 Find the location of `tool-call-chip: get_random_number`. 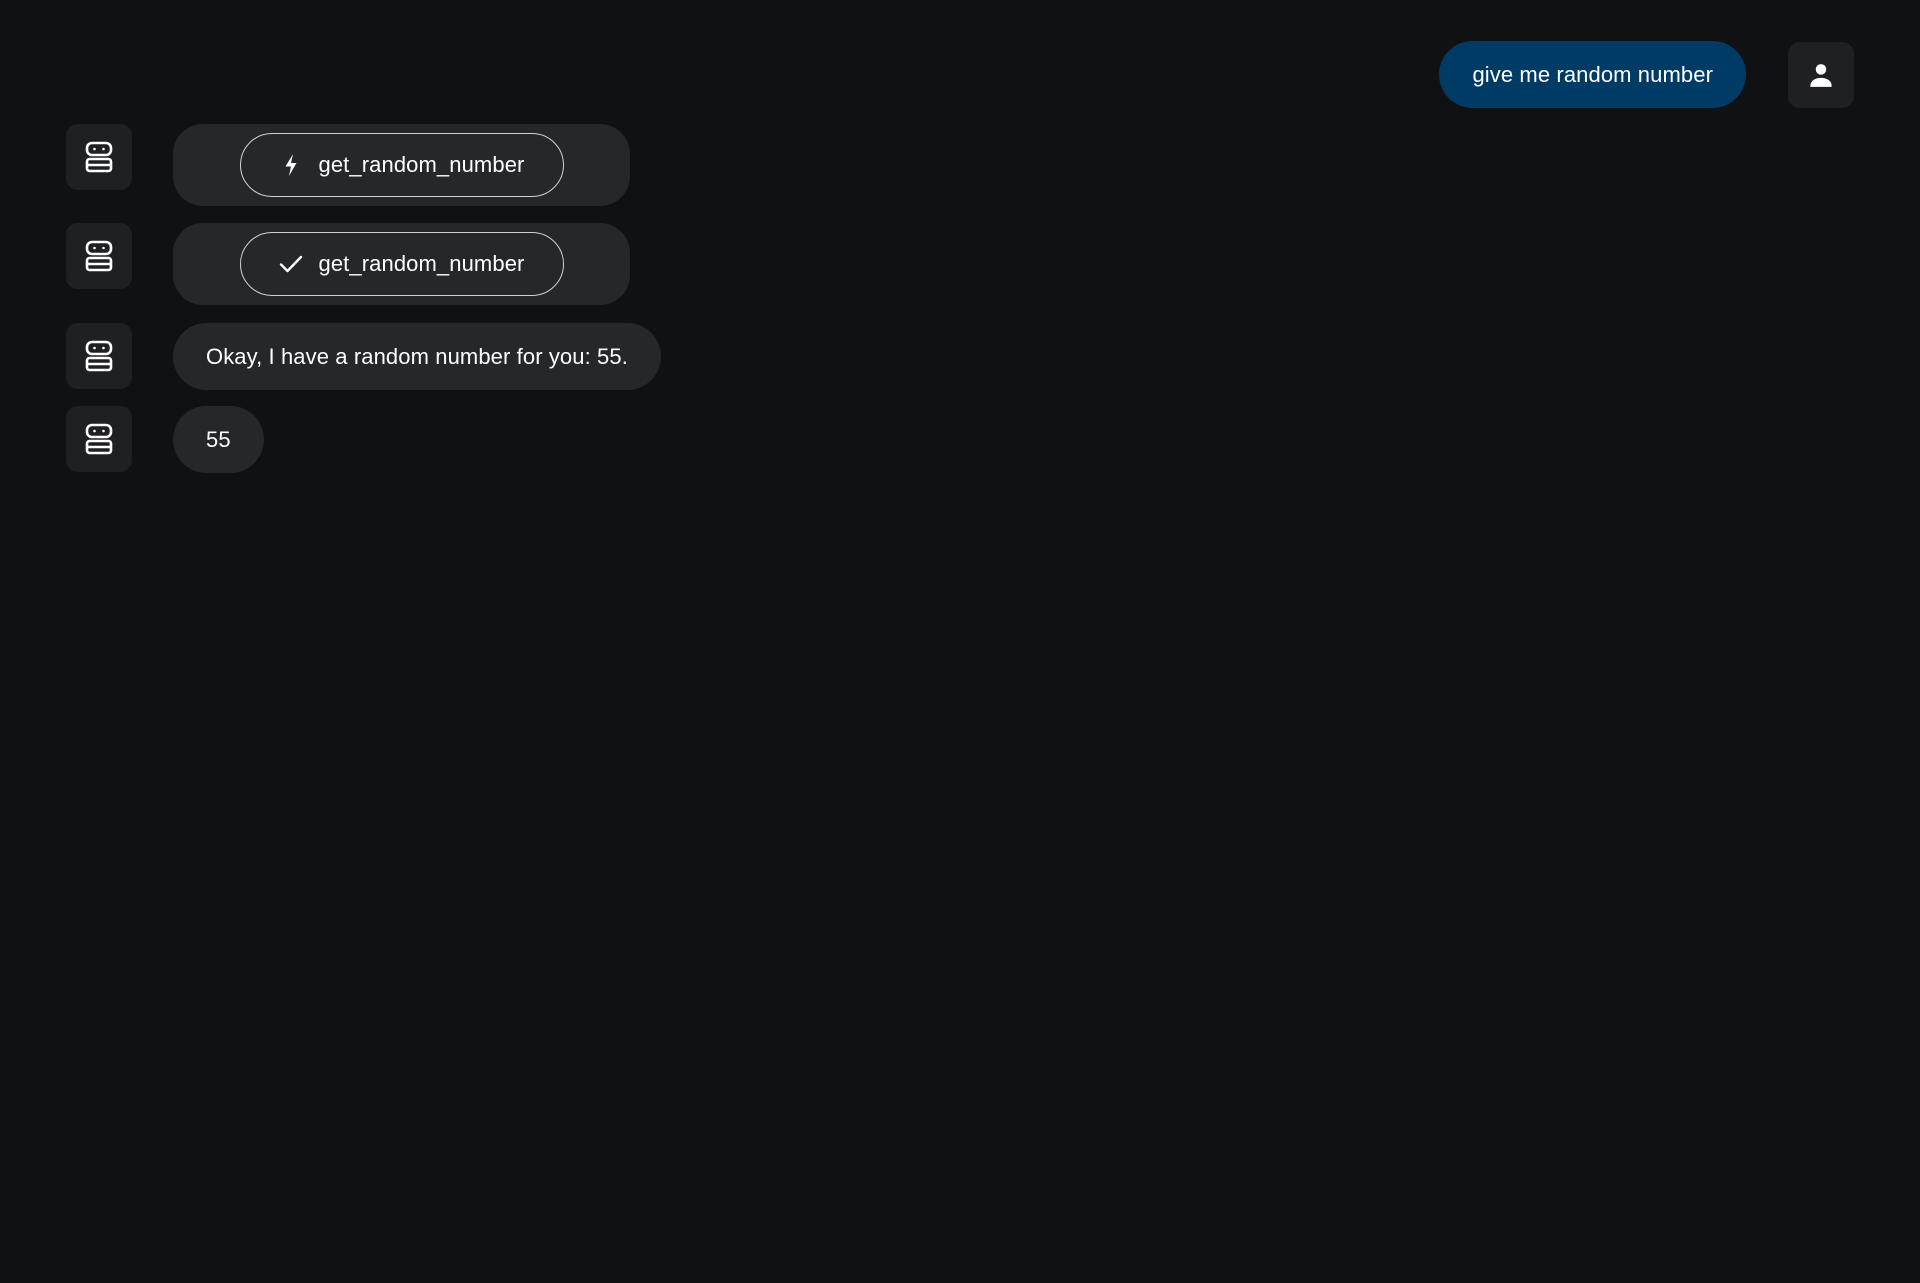

tool-call-chip: get_random_number is located at coordinates (401, 165).